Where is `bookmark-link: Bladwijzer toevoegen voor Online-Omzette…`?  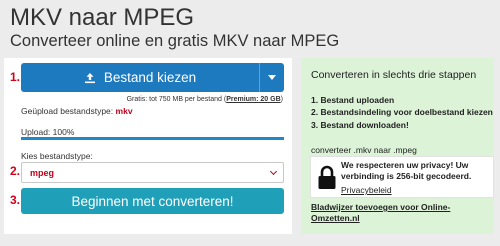 bookmark-link: Bladwijzer toevoegen voor Online-Omzette… is located at coordinates (402, 213).